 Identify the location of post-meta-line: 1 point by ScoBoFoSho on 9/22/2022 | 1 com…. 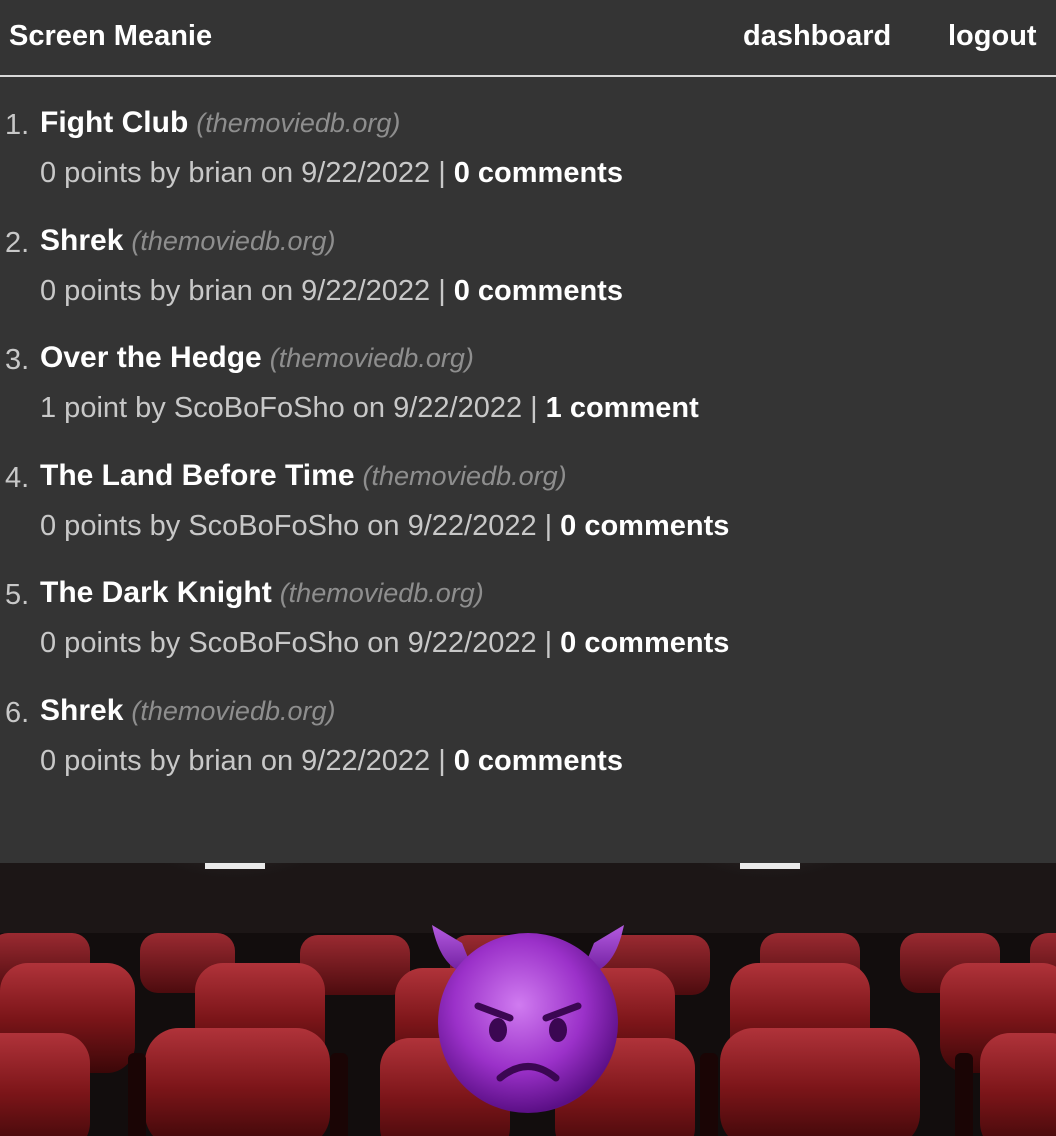
(369, 408).